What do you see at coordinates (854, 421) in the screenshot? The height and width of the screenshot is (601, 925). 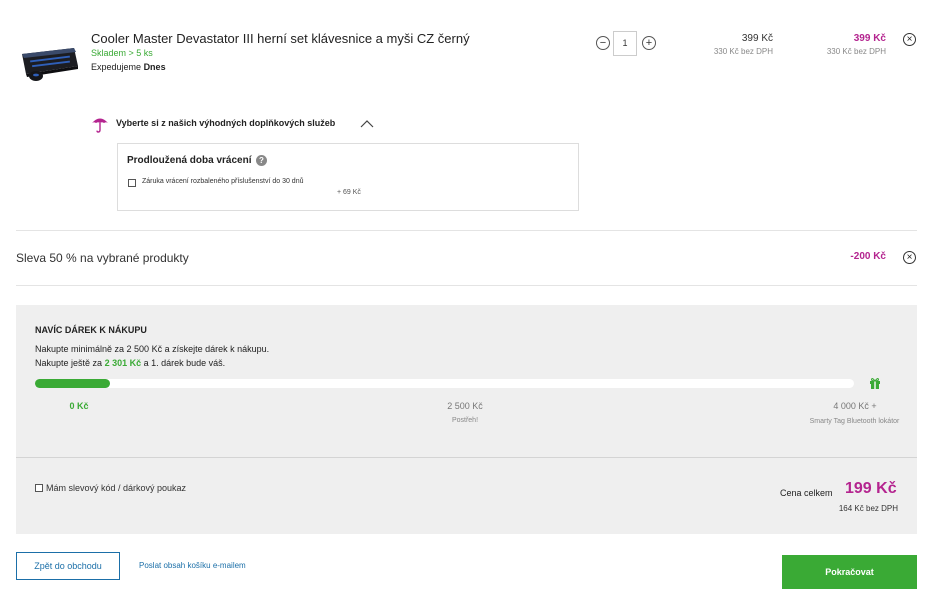 I see `milestone-reward: Smarty Tag Bluetooth lokátor` at bounding box center [854, 421].